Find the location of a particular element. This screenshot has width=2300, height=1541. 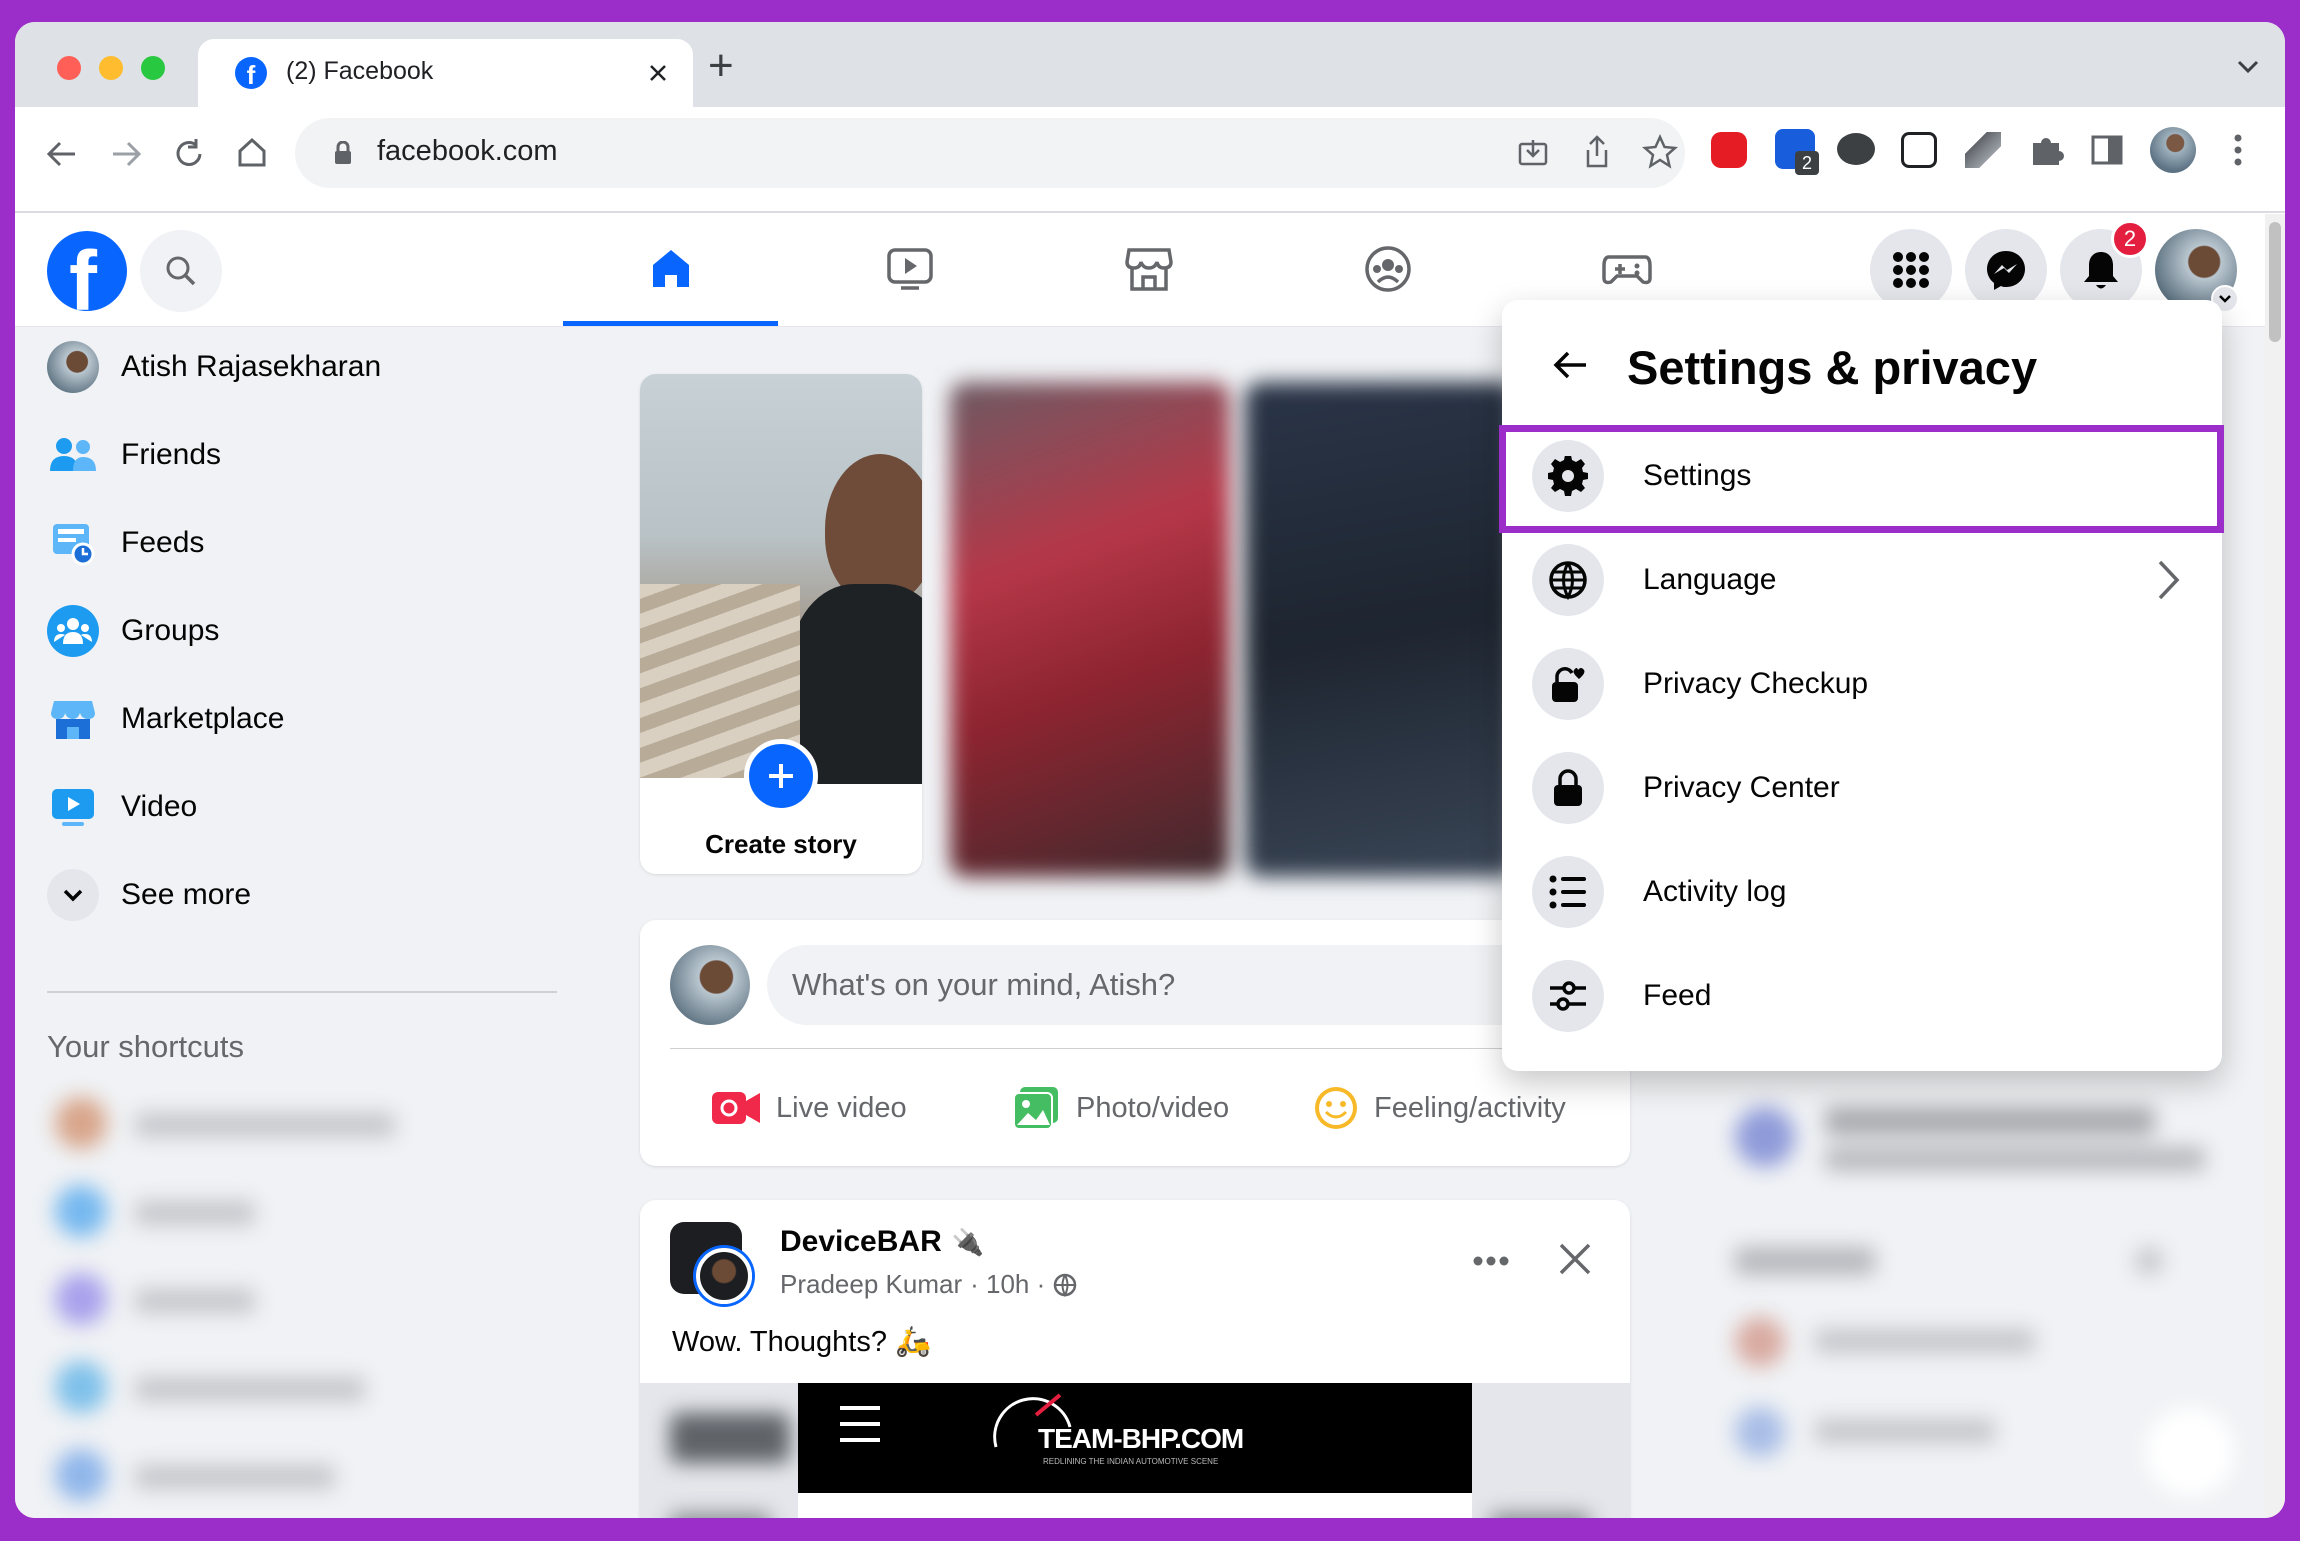

tab-watch is located at coordinates (909, 269).